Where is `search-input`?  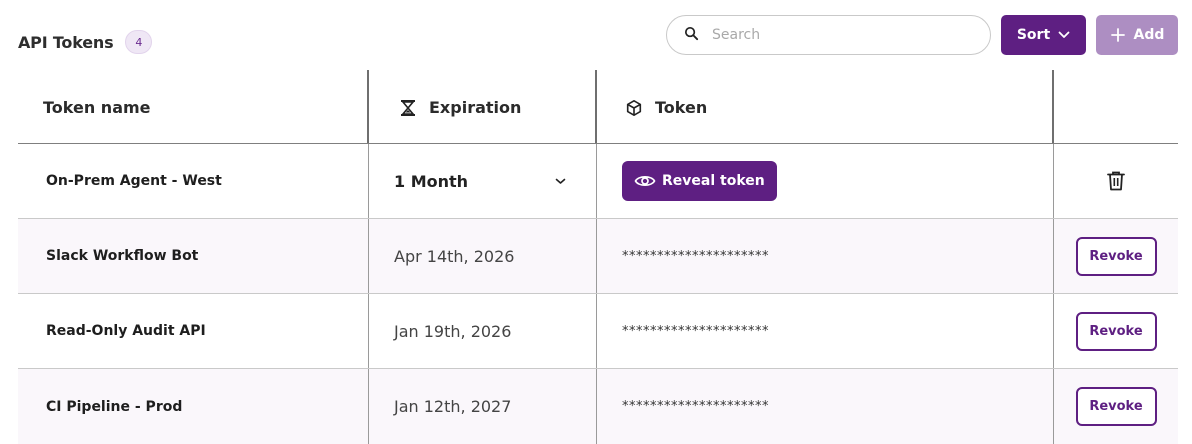 search-input is located at coordinates (837, 35).